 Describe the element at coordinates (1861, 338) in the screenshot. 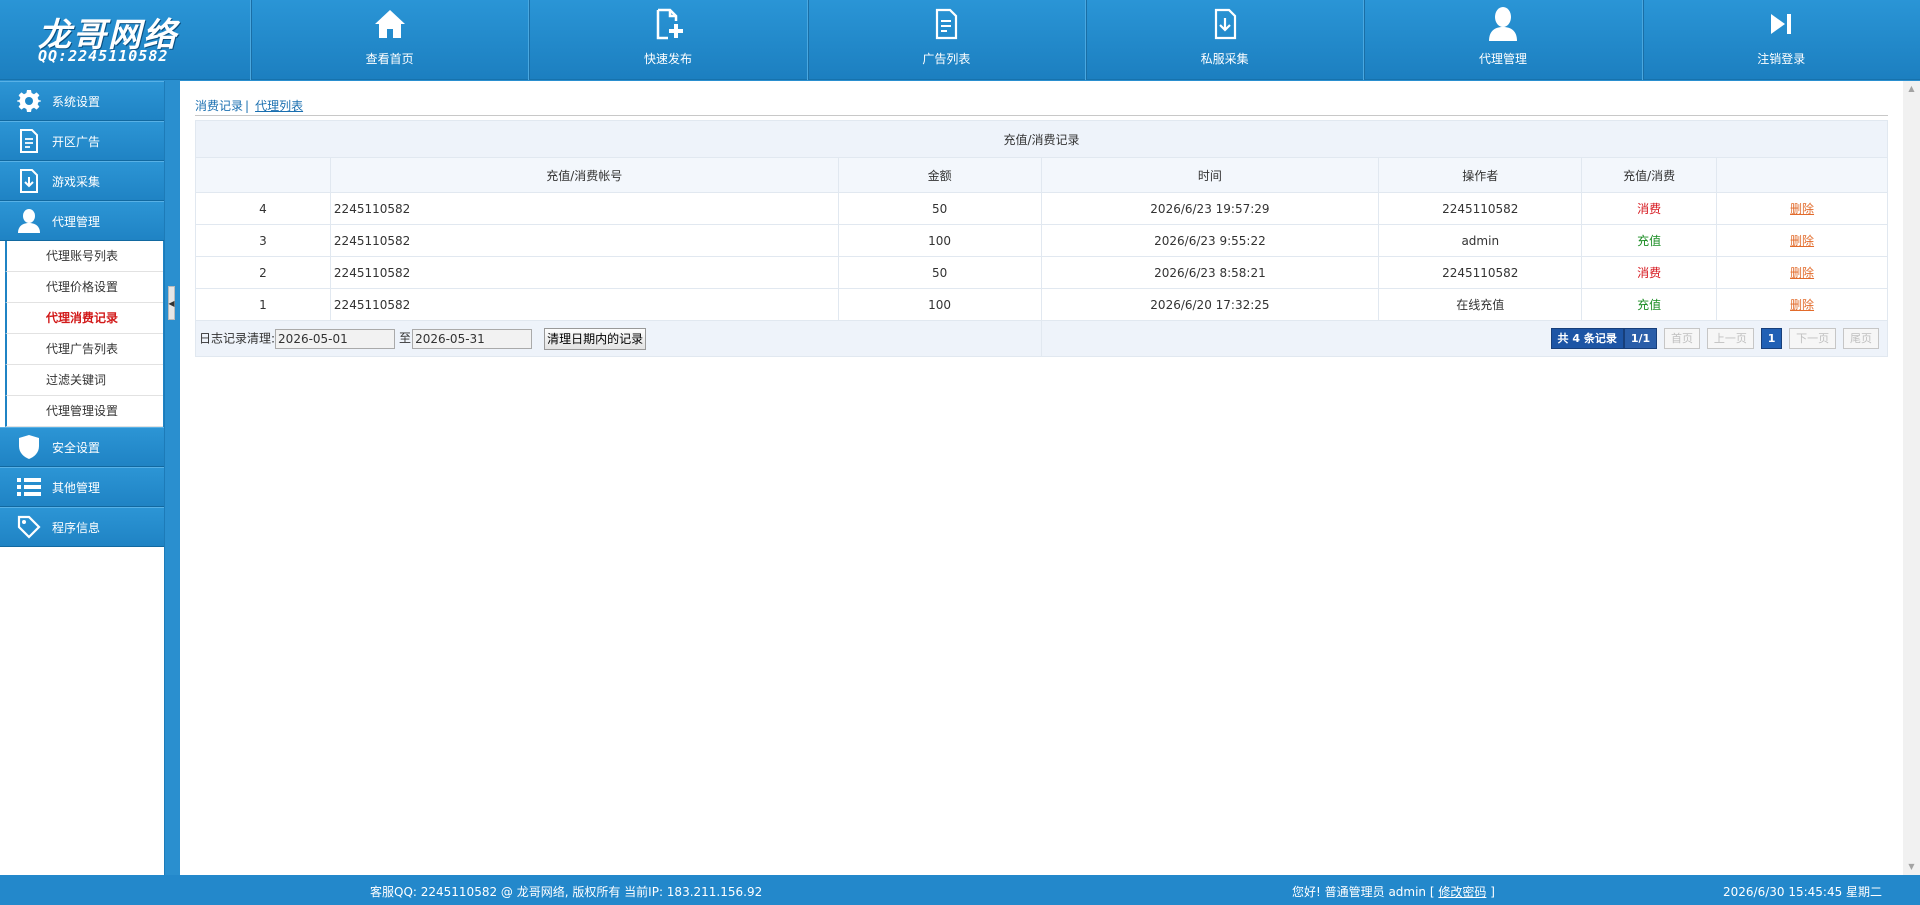

I see `pager-last: 尾页` at that location.